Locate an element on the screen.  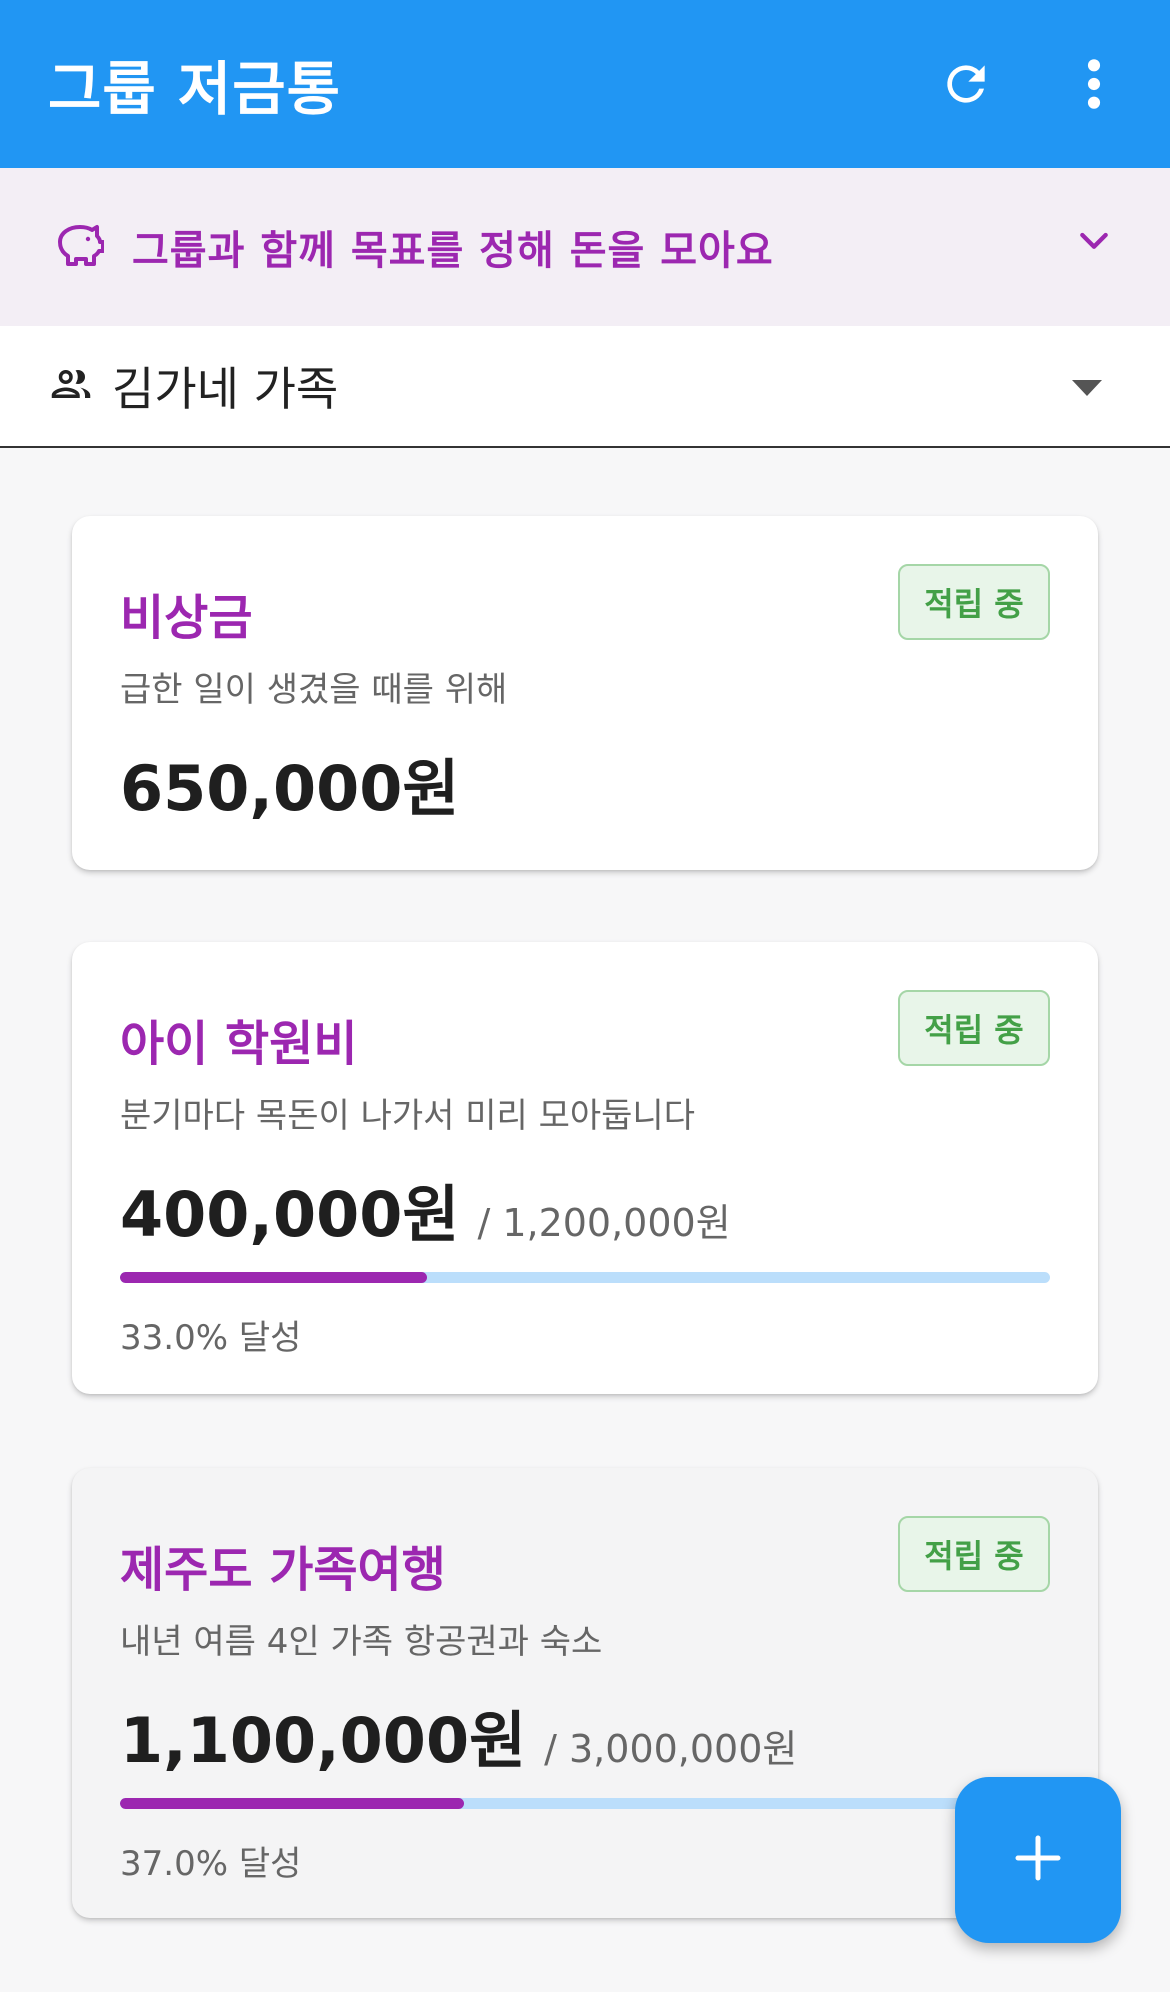
add-goal-button is located at coordinates (1038, 1860).